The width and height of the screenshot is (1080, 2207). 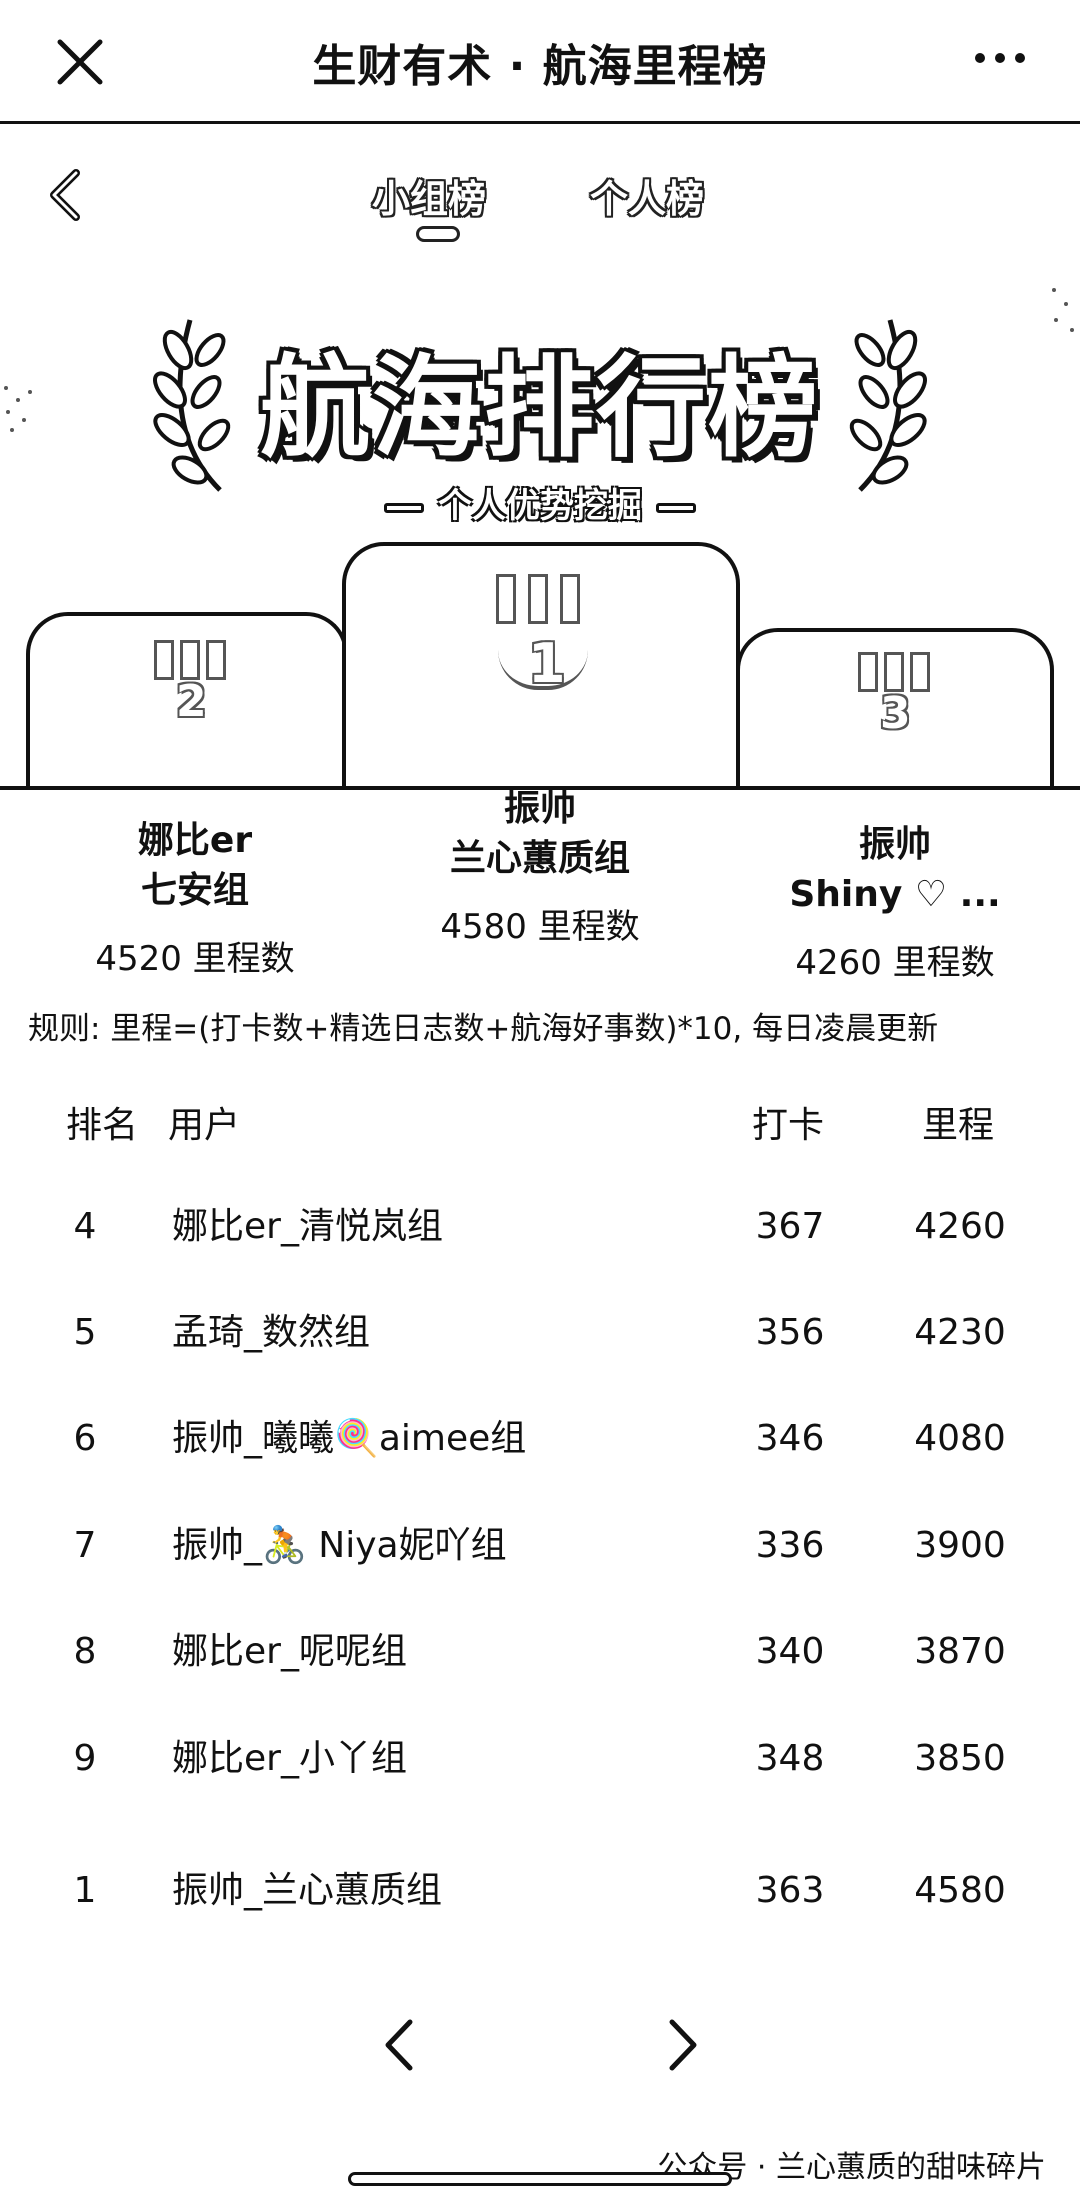 What do you see at coordinates (960, 1651) in the screenshot?
I see `row-miles: 3870` at bounding box center [960, 1651].